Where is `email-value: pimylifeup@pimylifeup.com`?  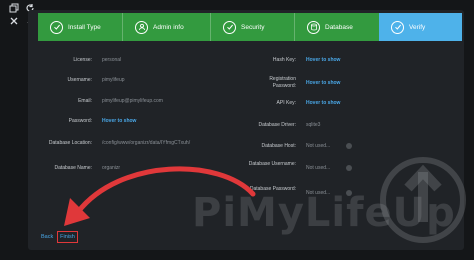
email-value: pimylifeup@pimylifeup.com is located at coordinates (132, 101).